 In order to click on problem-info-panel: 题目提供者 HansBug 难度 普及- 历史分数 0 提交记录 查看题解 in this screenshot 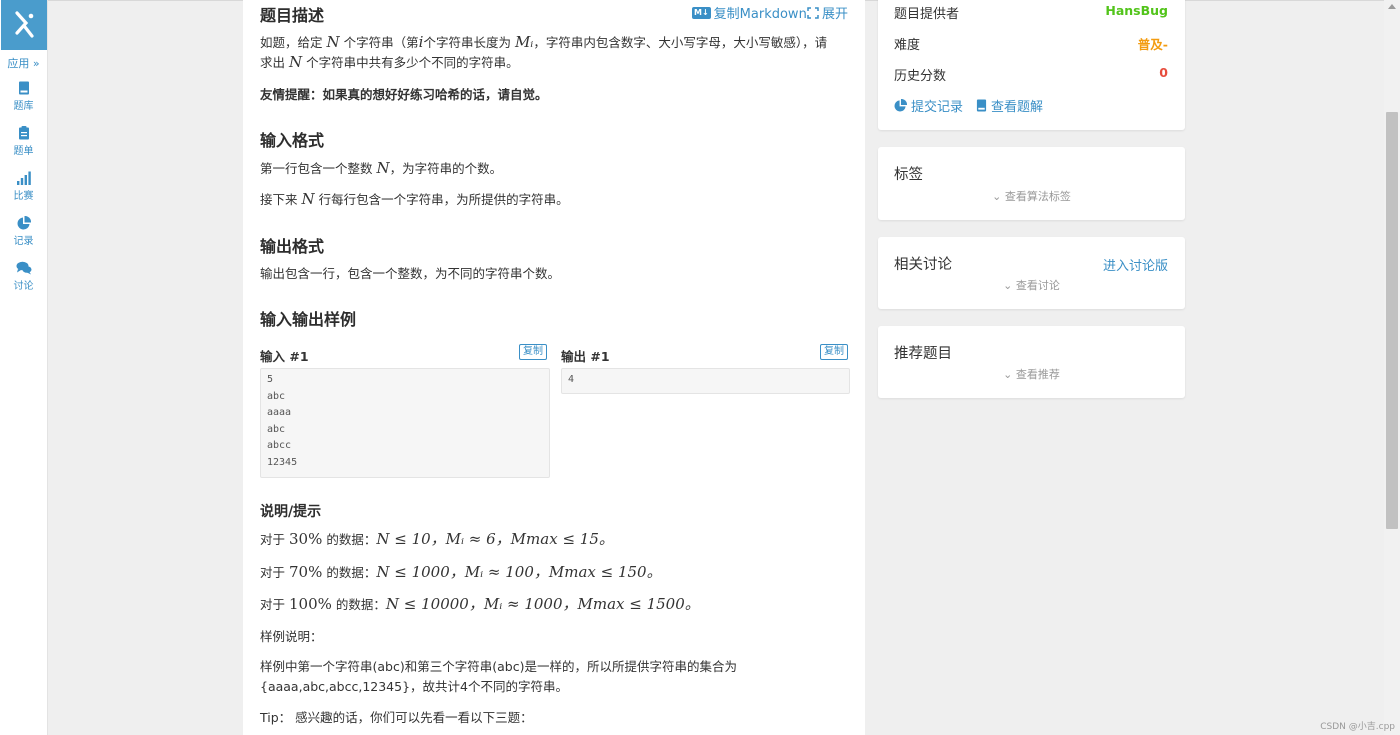, I will do `click(1031, 65)`.